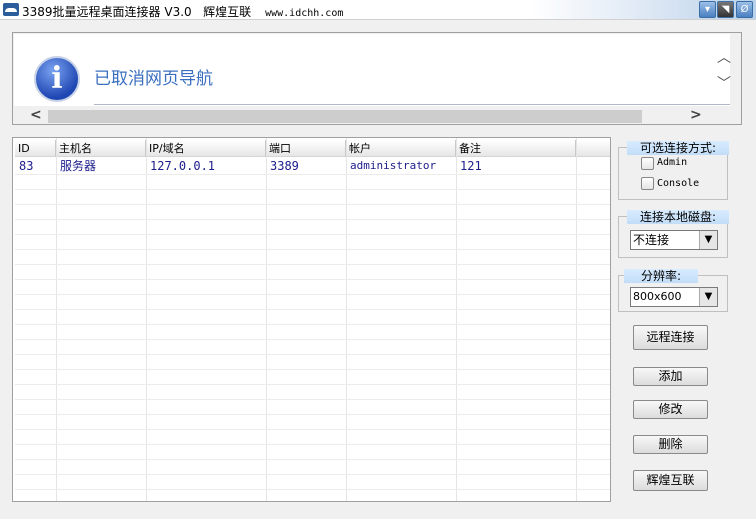 This screenshot has height=519, width=756. I want to click on add-button: 添加, so click(670, 376).